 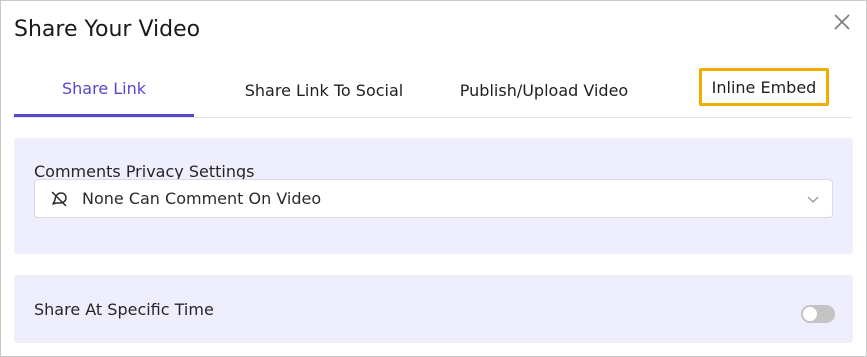 What do you see at coordinates (107, 29) in the screenshot?
I see `dialog-title: Share Your Video` at bounding box center [107, 29].